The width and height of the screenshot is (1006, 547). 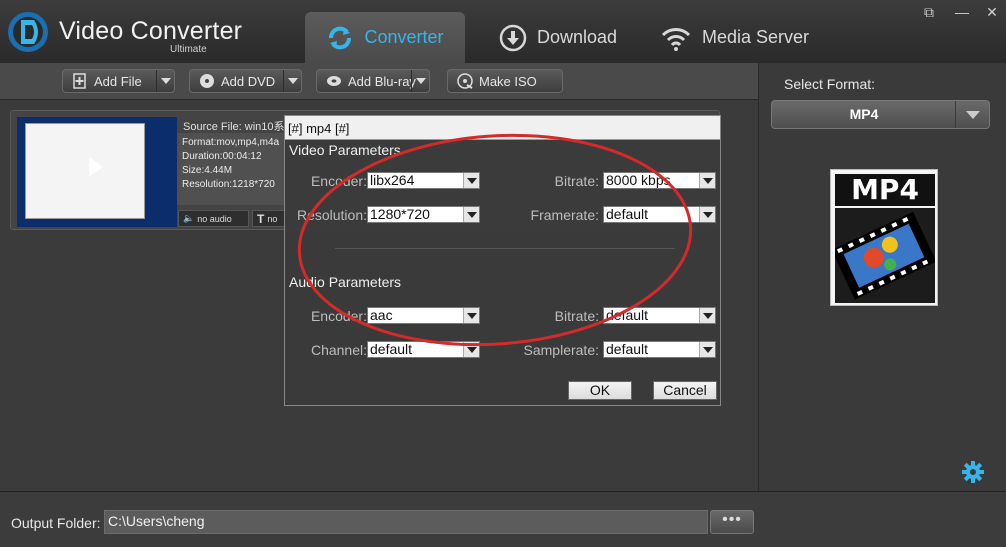 What do you see at coordinates (685, 390) in the screenshot?
I see `cancel-button: Cancel` at bounding box center [685, 390].